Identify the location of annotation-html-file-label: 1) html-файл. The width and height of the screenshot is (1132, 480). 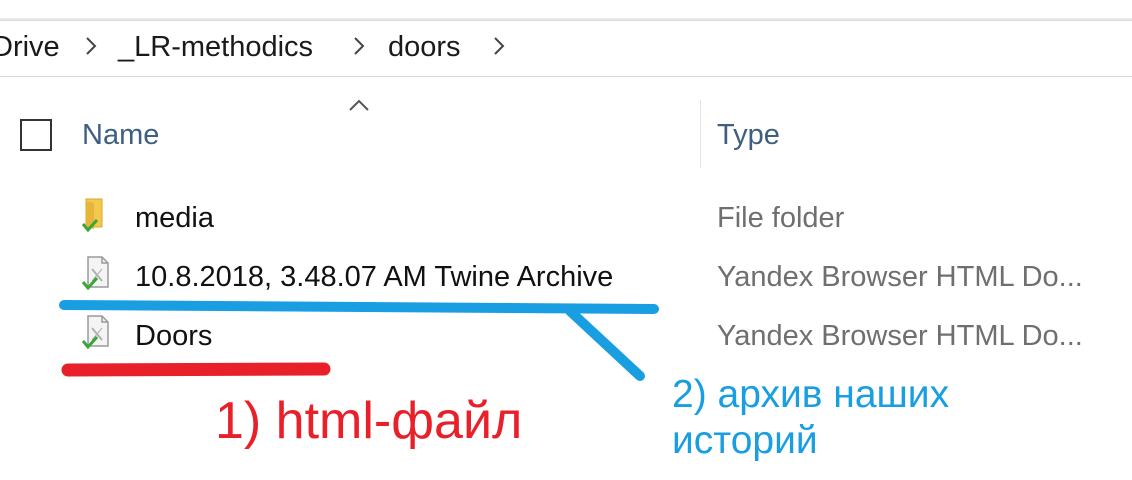
(369, 421).